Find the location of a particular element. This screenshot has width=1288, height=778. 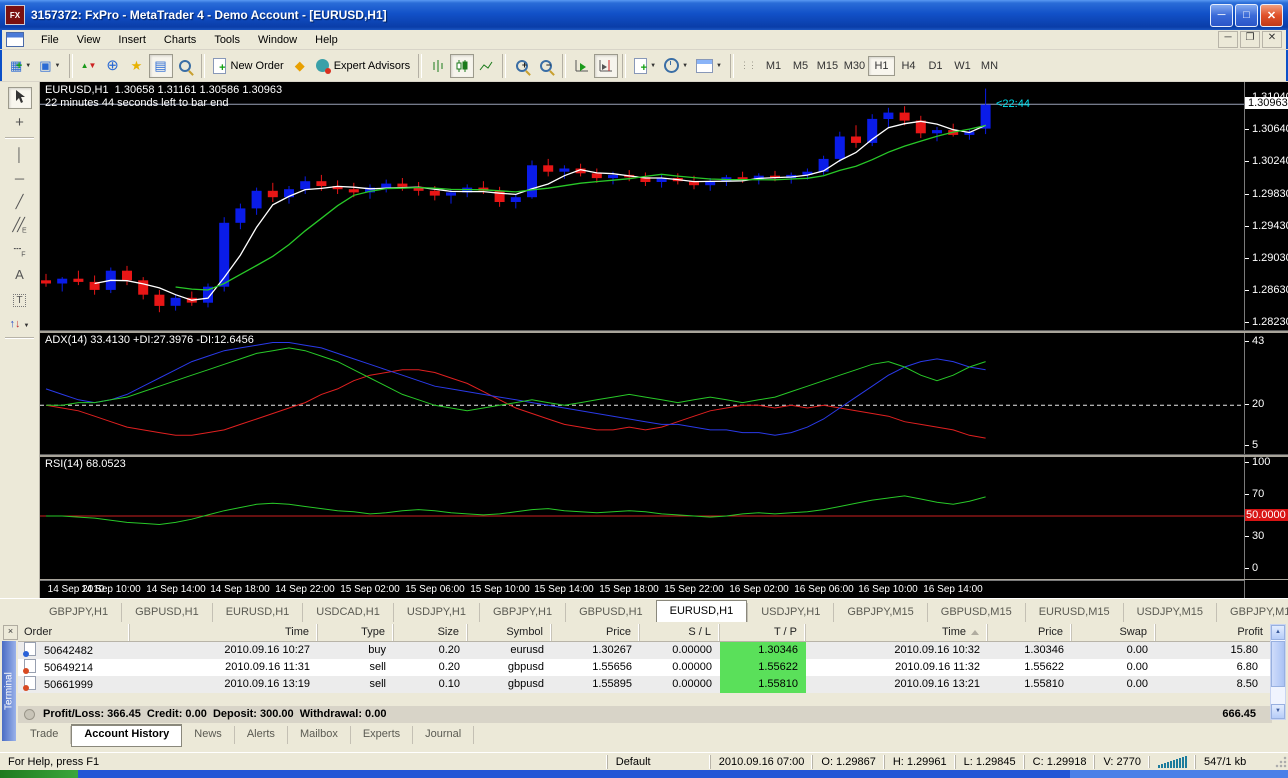

line-chart-button is located at coordinates (486, 66).